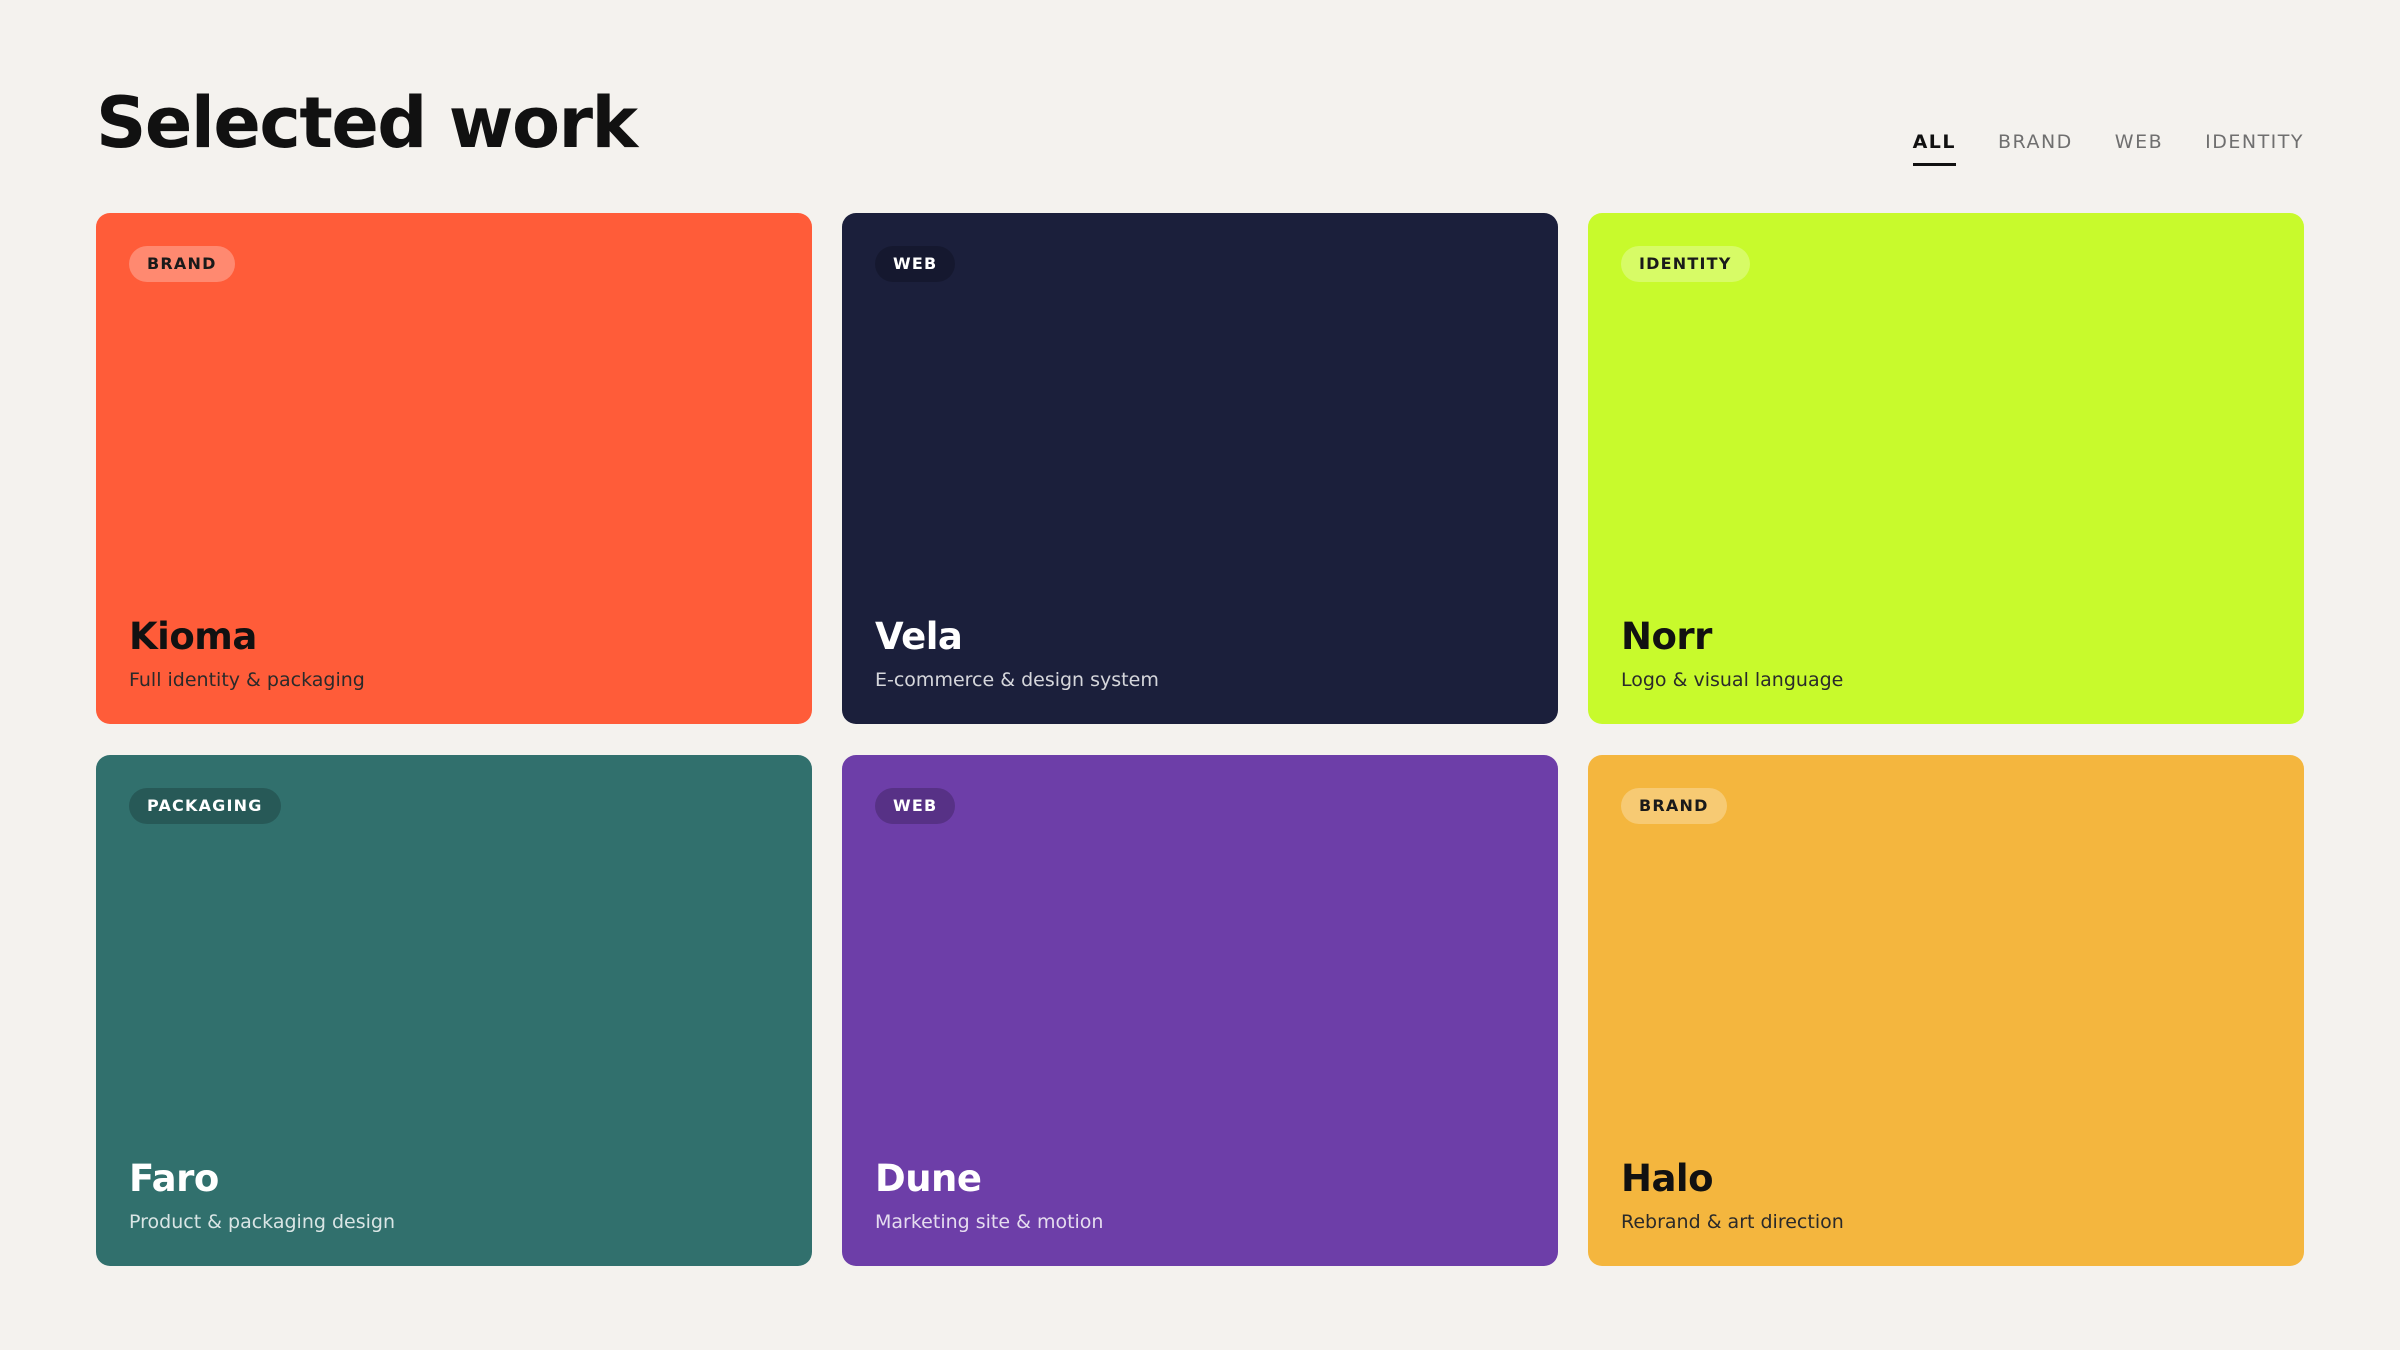 Image resolution: width=2400 pixels, height=1350 pixels. Describe the element at coordinates (1946, 468) in the screenshot. I see `project-card-norr: IDENTITY Norr Logo & visual language` at that location.